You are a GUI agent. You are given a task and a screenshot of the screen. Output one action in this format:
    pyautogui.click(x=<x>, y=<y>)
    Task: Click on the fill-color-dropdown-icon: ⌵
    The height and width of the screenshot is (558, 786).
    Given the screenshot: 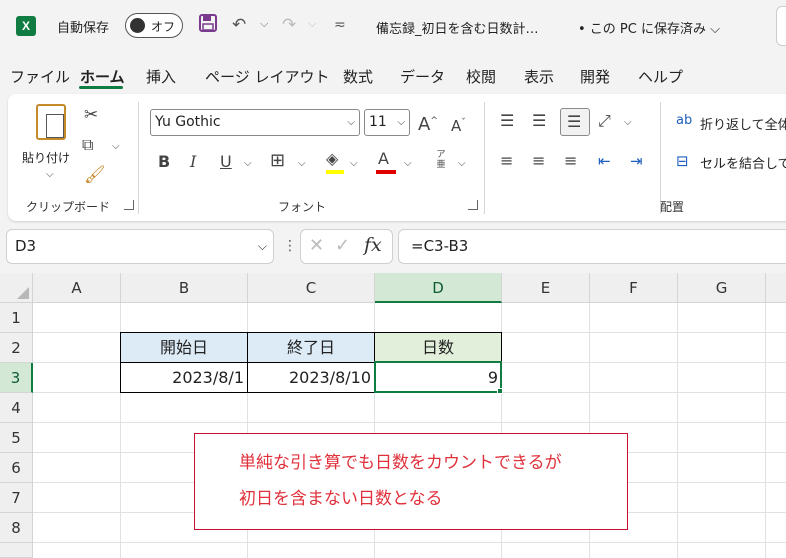 What is the action you would take?
    pyautogui.click(x=354, y=164)
    